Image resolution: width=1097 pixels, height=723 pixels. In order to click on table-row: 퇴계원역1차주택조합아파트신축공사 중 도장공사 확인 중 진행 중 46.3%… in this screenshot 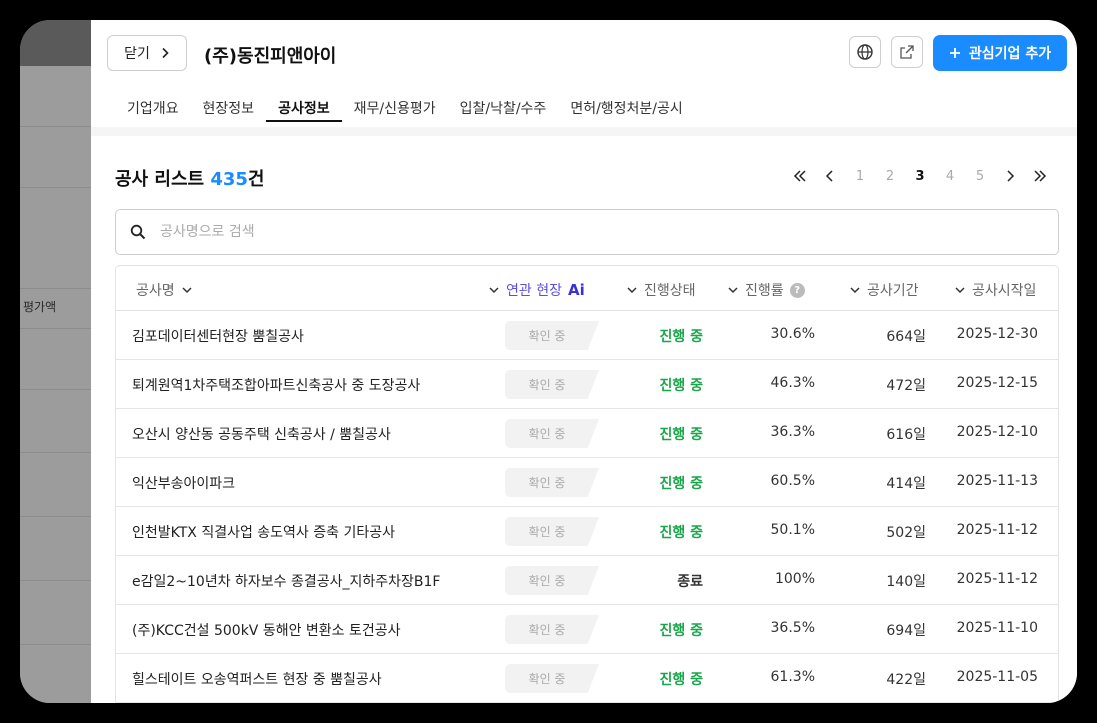, I will do `click(587, 384)`.